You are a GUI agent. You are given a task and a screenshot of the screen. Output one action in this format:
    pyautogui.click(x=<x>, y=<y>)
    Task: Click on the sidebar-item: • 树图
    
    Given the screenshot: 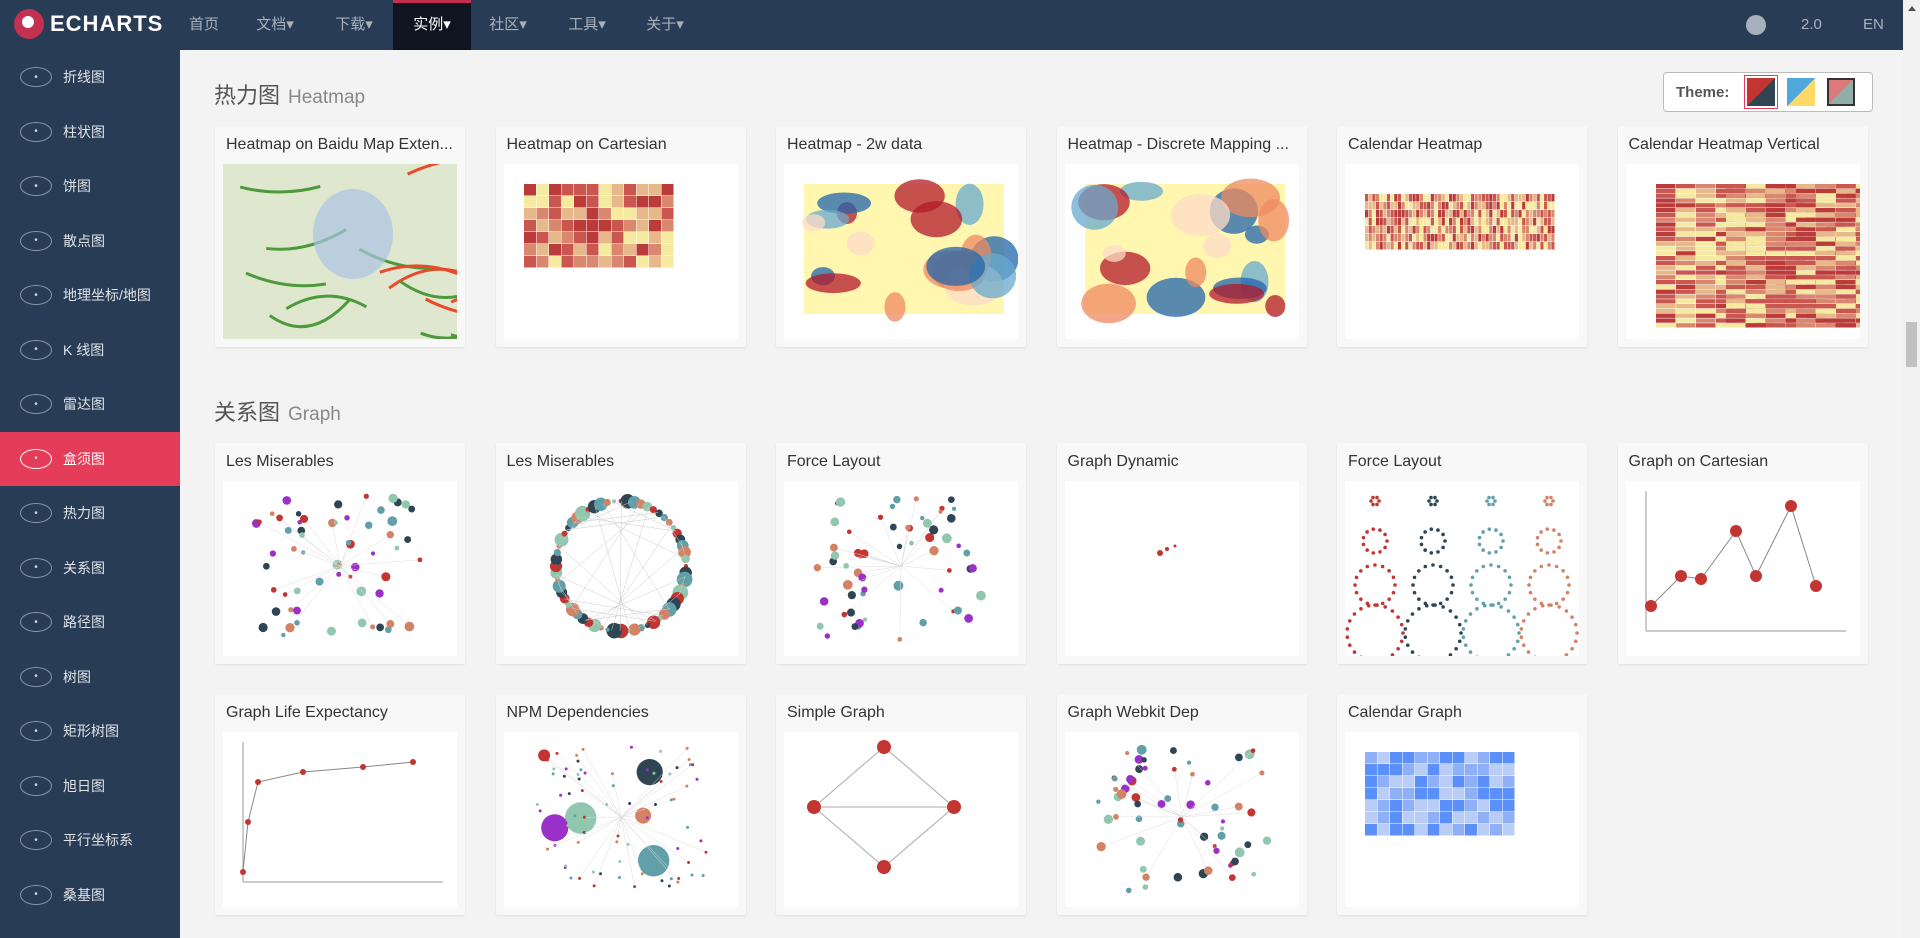 What is the action you would take?
    pyautogui.click(x=90, y=677)
    